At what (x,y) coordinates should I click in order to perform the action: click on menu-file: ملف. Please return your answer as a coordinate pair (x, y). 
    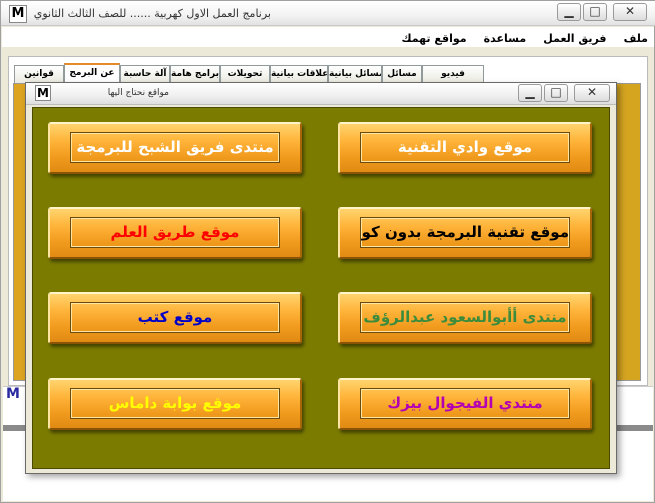
    Looking at the image, I should click on (636, 38).